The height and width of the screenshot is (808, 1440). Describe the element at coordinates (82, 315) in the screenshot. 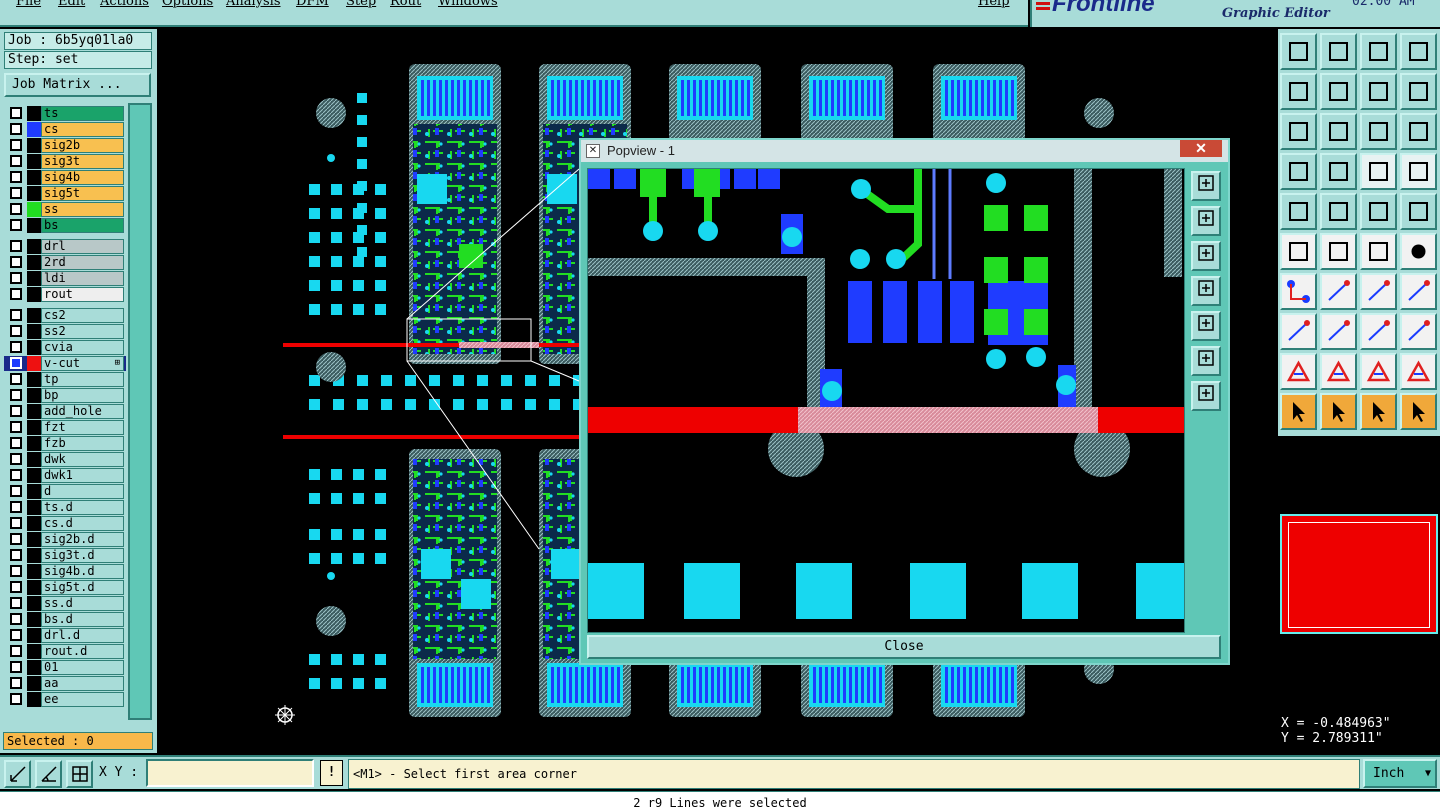

I see `layer-name: cs2` at that location.